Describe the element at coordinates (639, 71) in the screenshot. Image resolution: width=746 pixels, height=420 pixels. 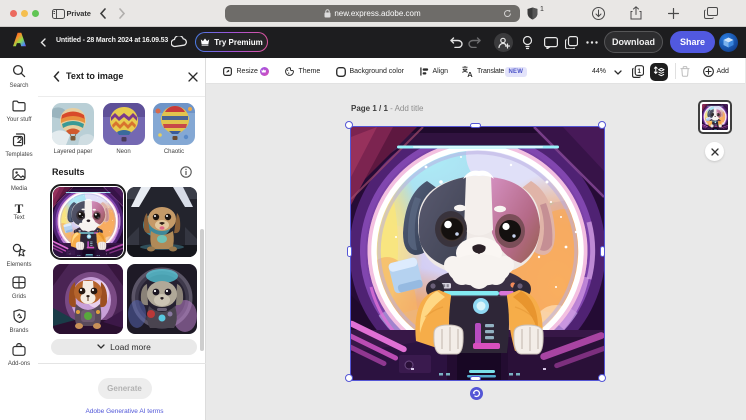
I see `svg-text: 1` at that location.